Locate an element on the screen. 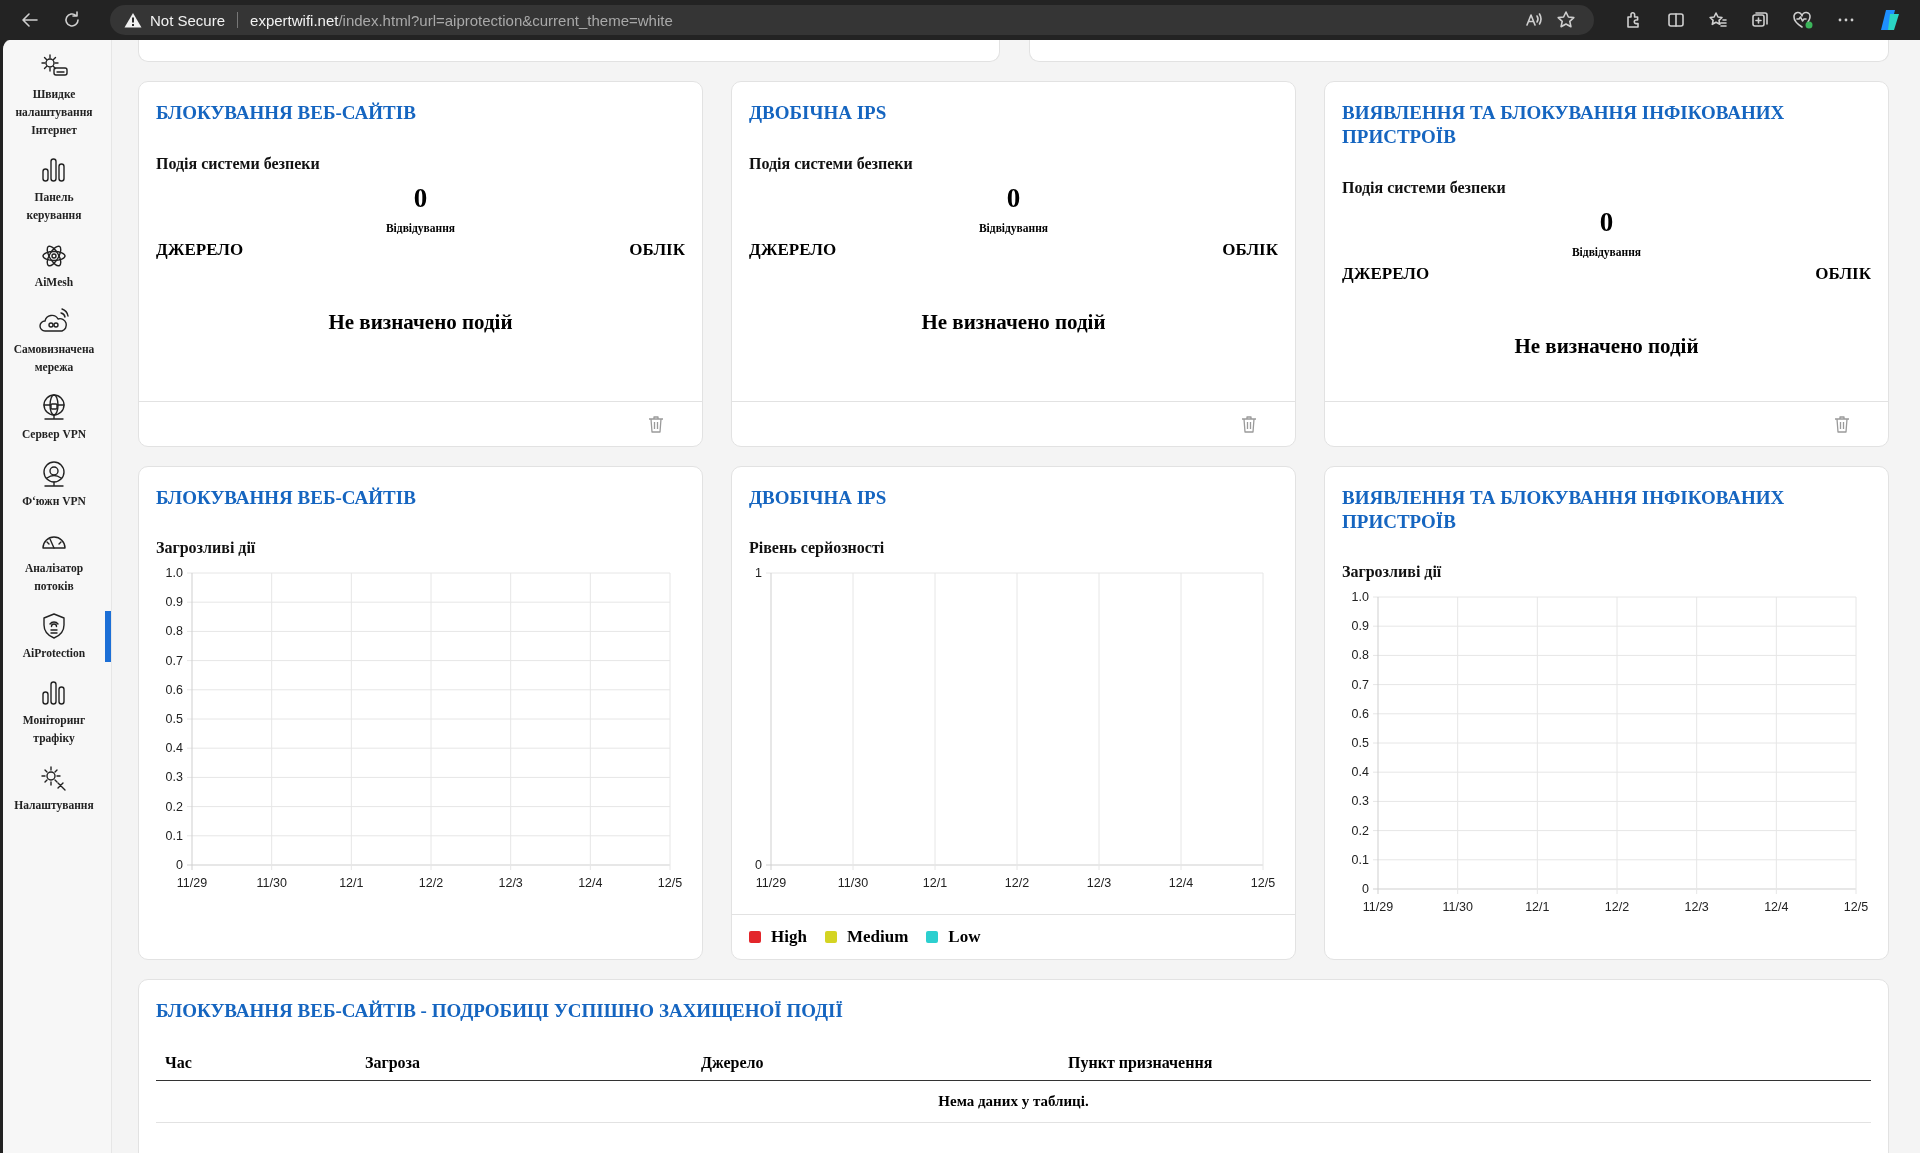  address-bar: Not Secure expertwifi.net/index.html?url=aiprotection&current_theme=white is located at coordinates (852, 20).